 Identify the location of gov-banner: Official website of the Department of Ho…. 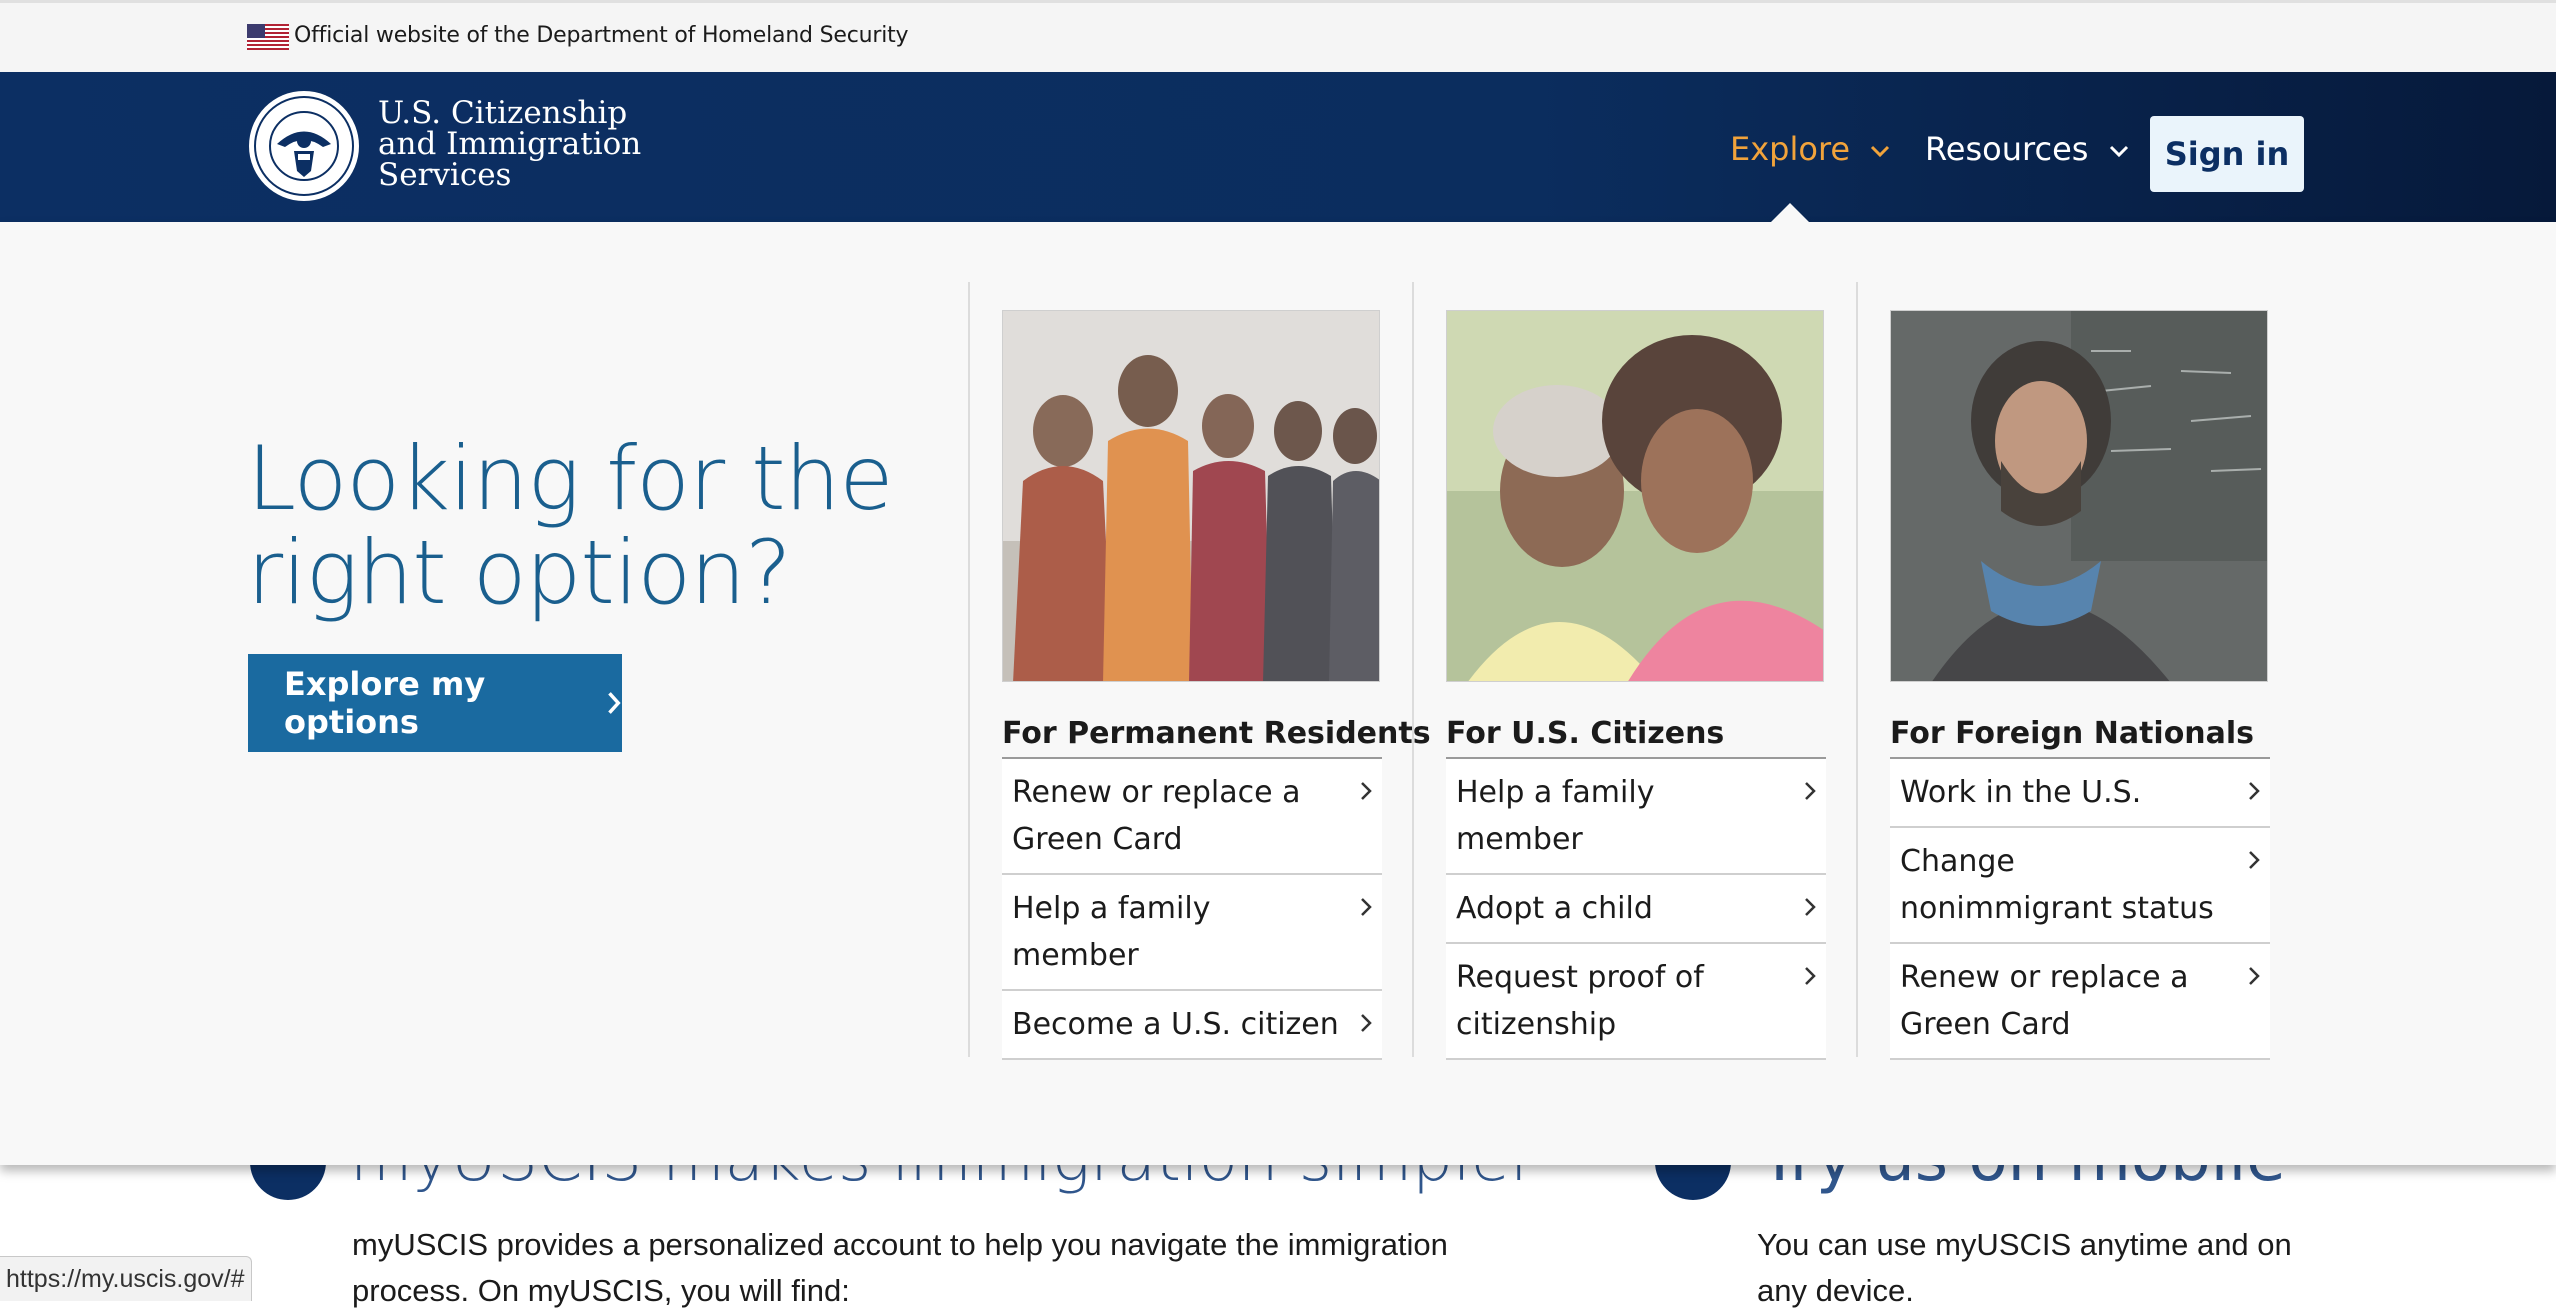
(1278, 36).